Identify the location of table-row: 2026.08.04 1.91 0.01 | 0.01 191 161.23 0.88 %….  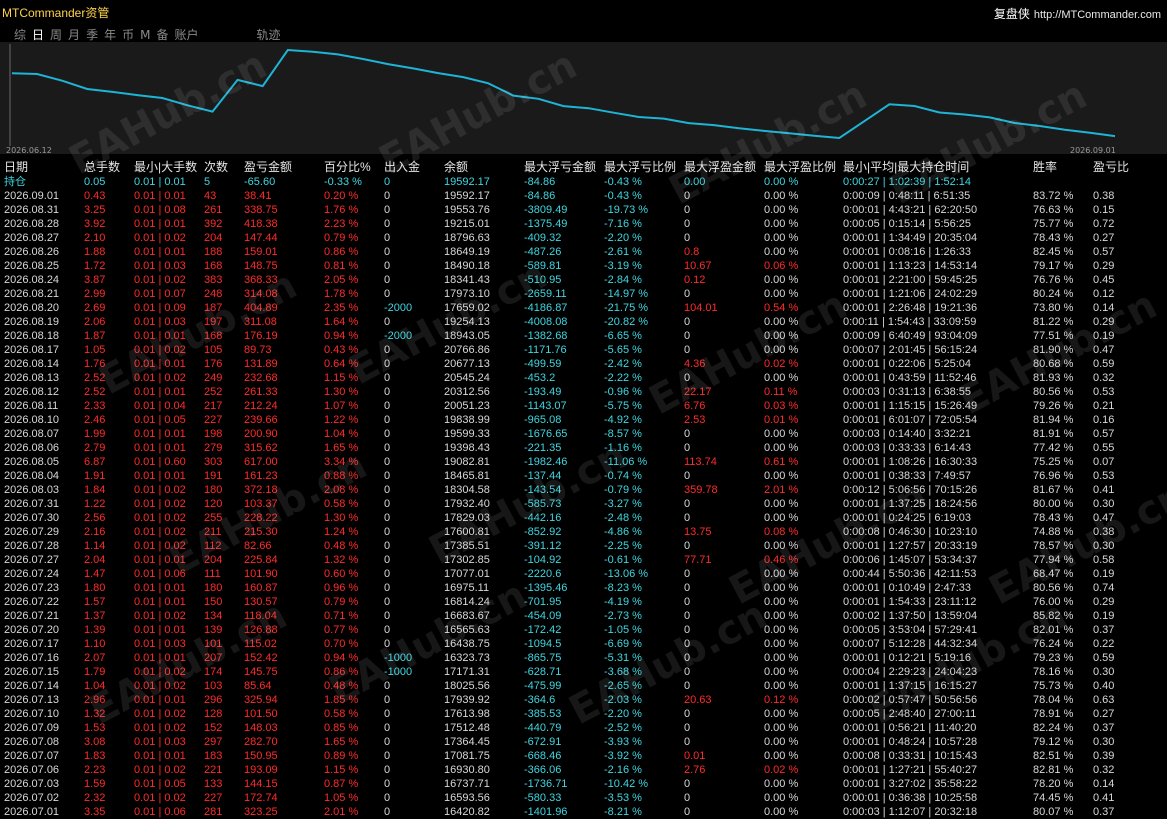
(583, 476).